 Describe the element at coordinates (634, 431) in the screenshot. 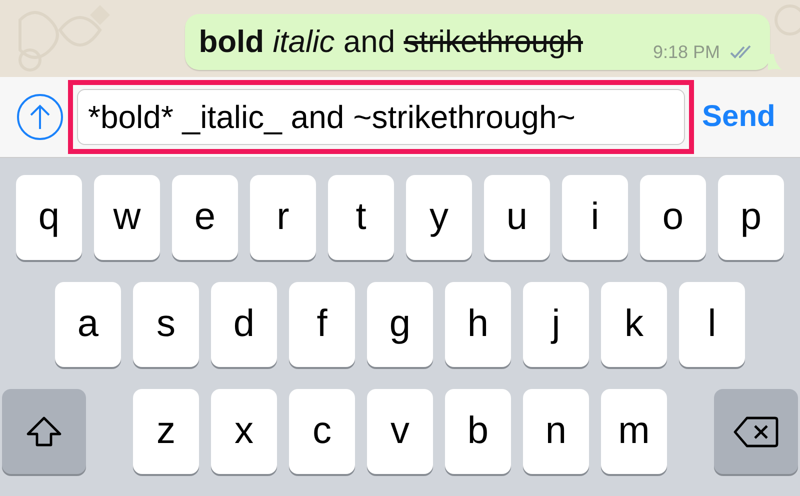

I see `letter-key: m` at that location.